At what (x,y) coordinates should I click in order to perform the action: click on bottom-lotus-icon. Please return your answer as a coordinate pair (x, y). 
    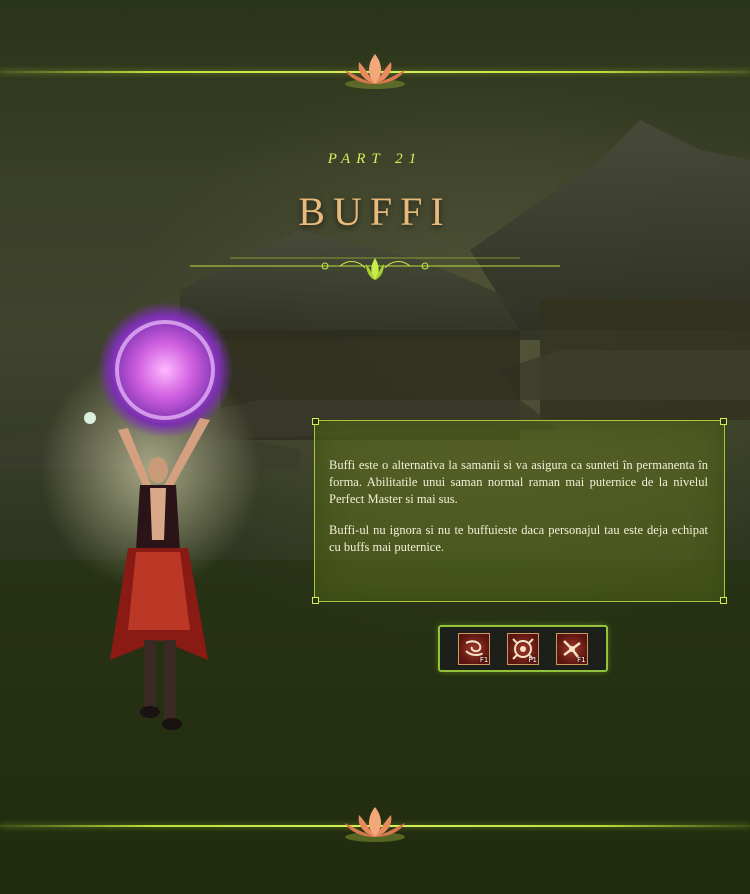
    Looking at the image, I should click on (375, 824).